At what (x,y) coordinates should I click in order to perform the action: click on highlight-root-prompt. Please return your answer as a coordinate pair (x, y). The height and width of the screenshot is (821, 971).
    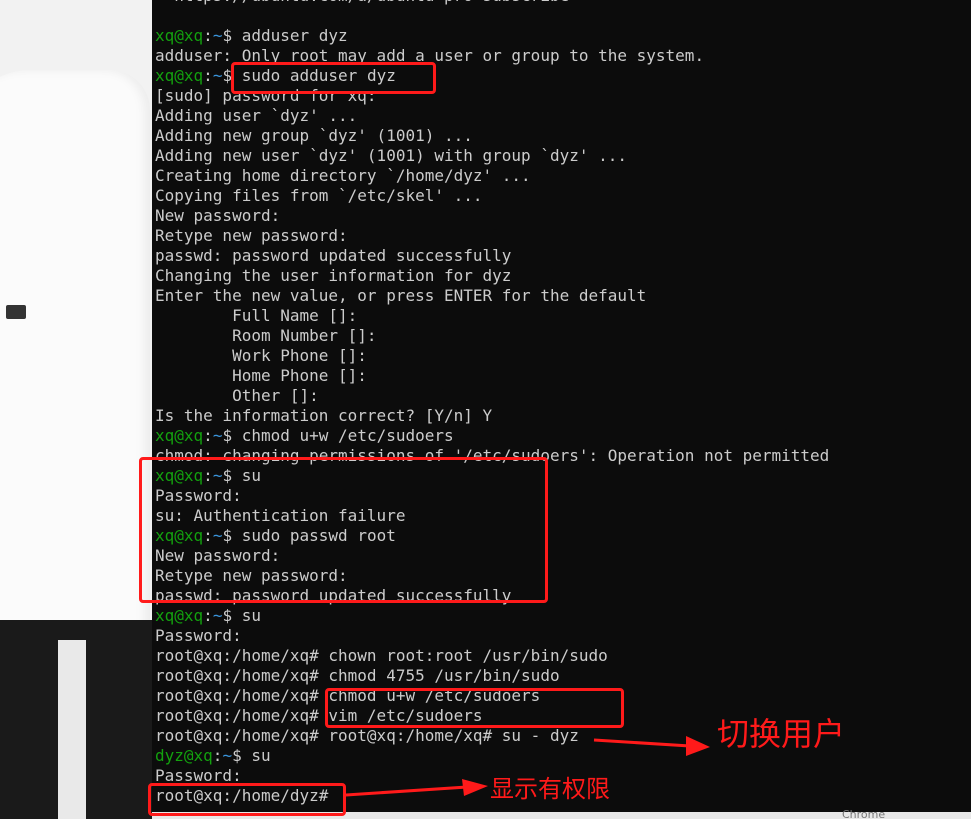
    Looking at the image, I should click on (247, 799).